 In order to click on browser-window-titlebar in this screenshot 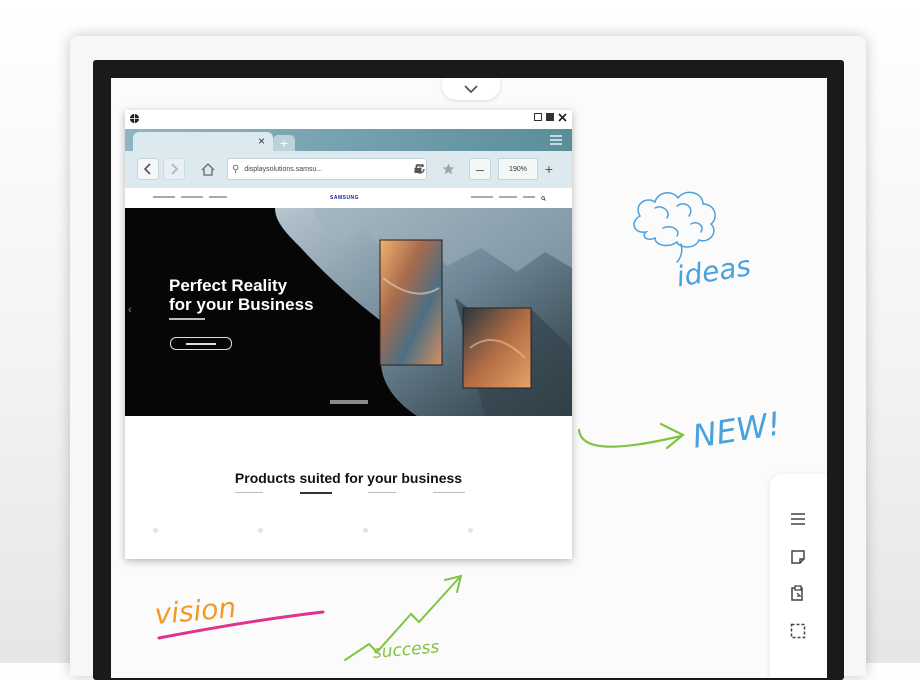, I will do `click(348, 119)`.